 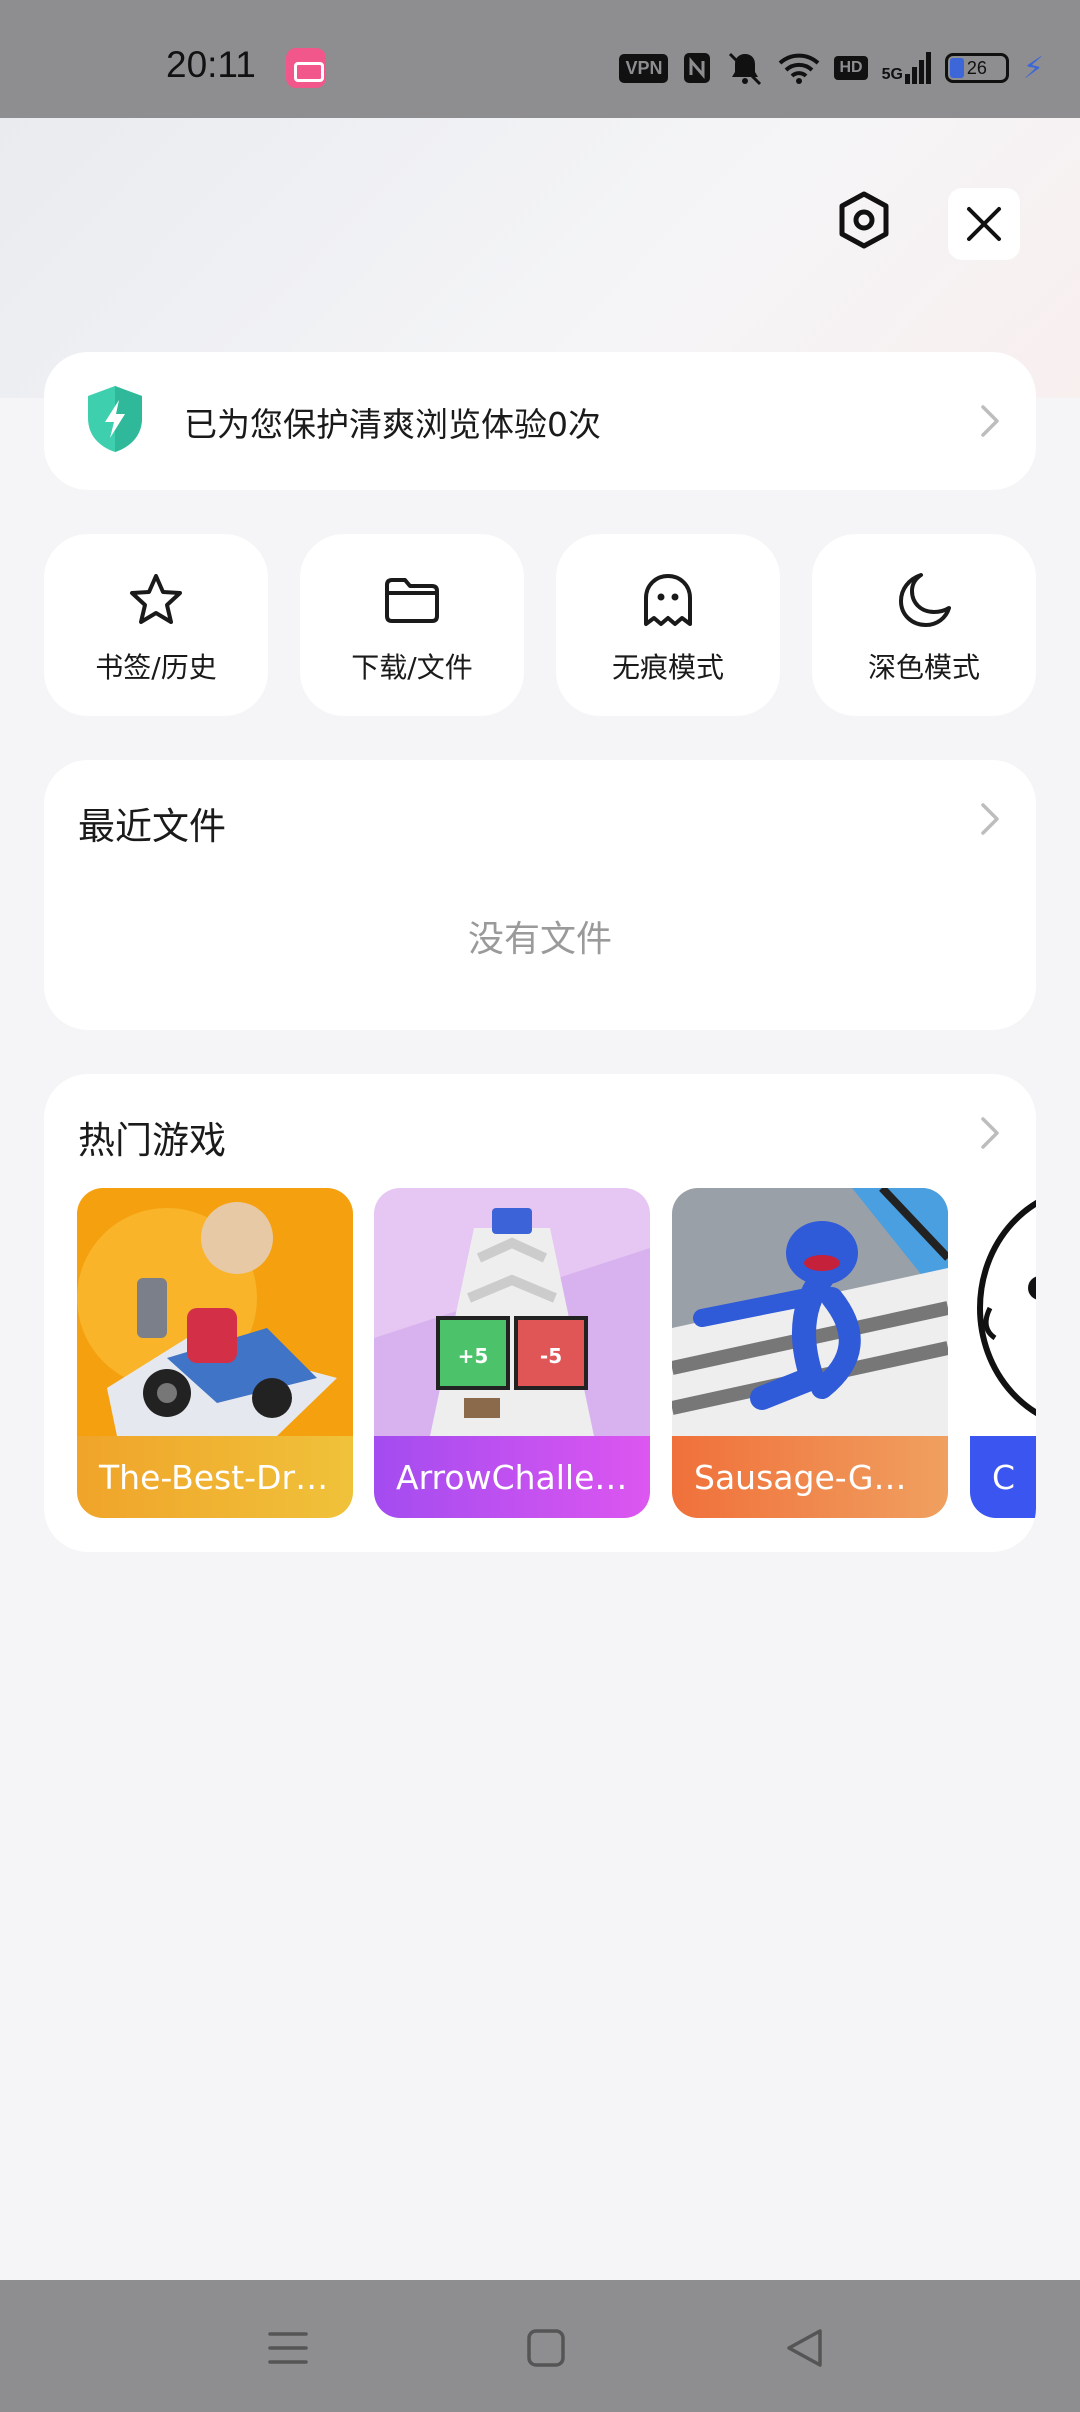 What do you see at coordinates (156, 625) in the screenshot?
I see `bookmarks-history-button: 书签/历史` at bounding box center [156, 625].